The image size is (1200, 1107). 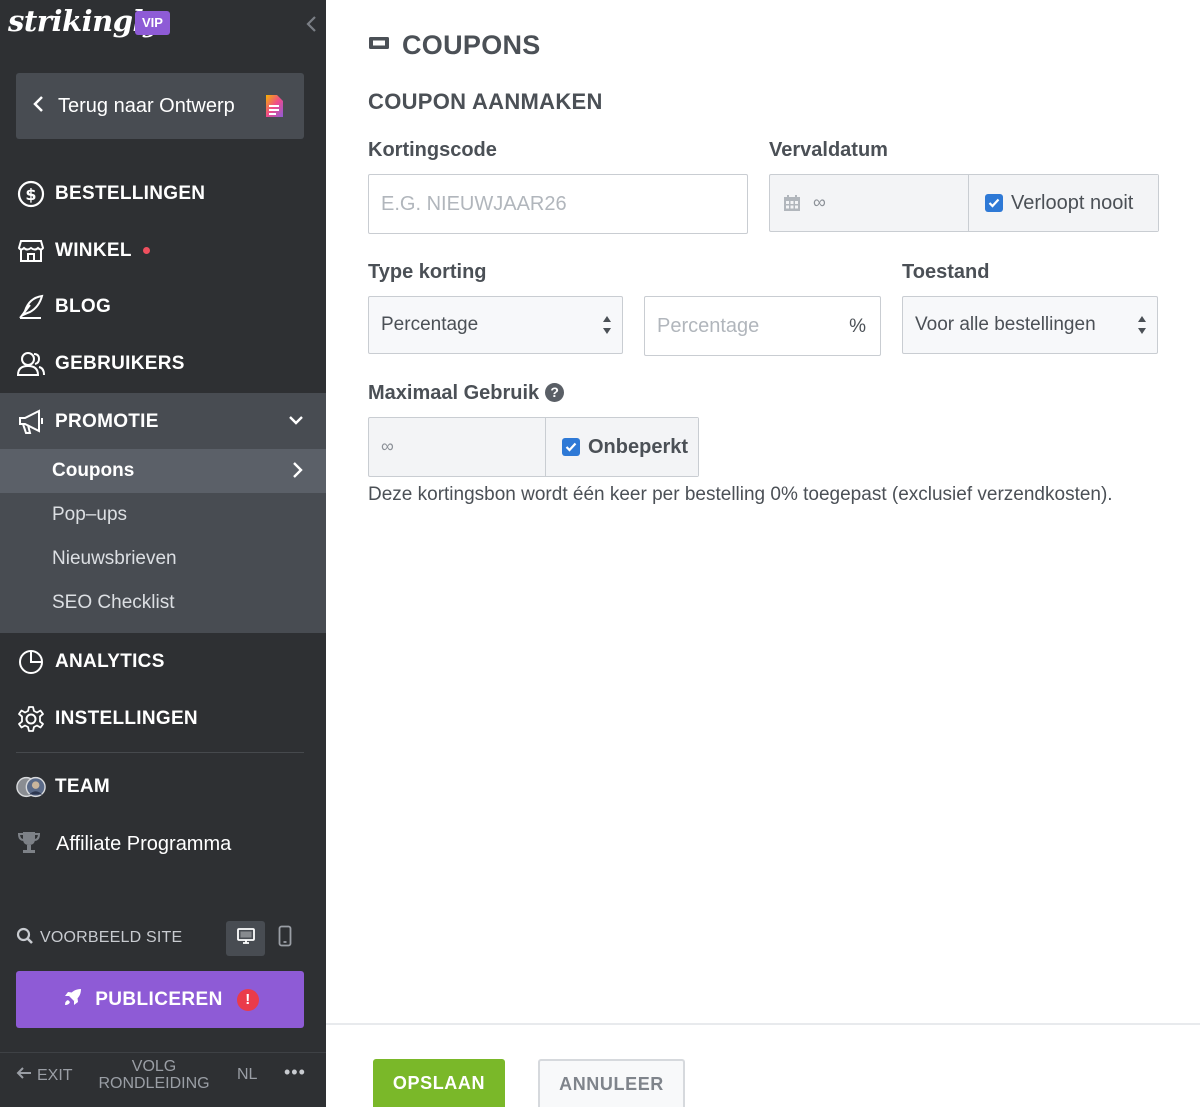 I want to click on mobile-preview-button, so click(x=285, y=938).